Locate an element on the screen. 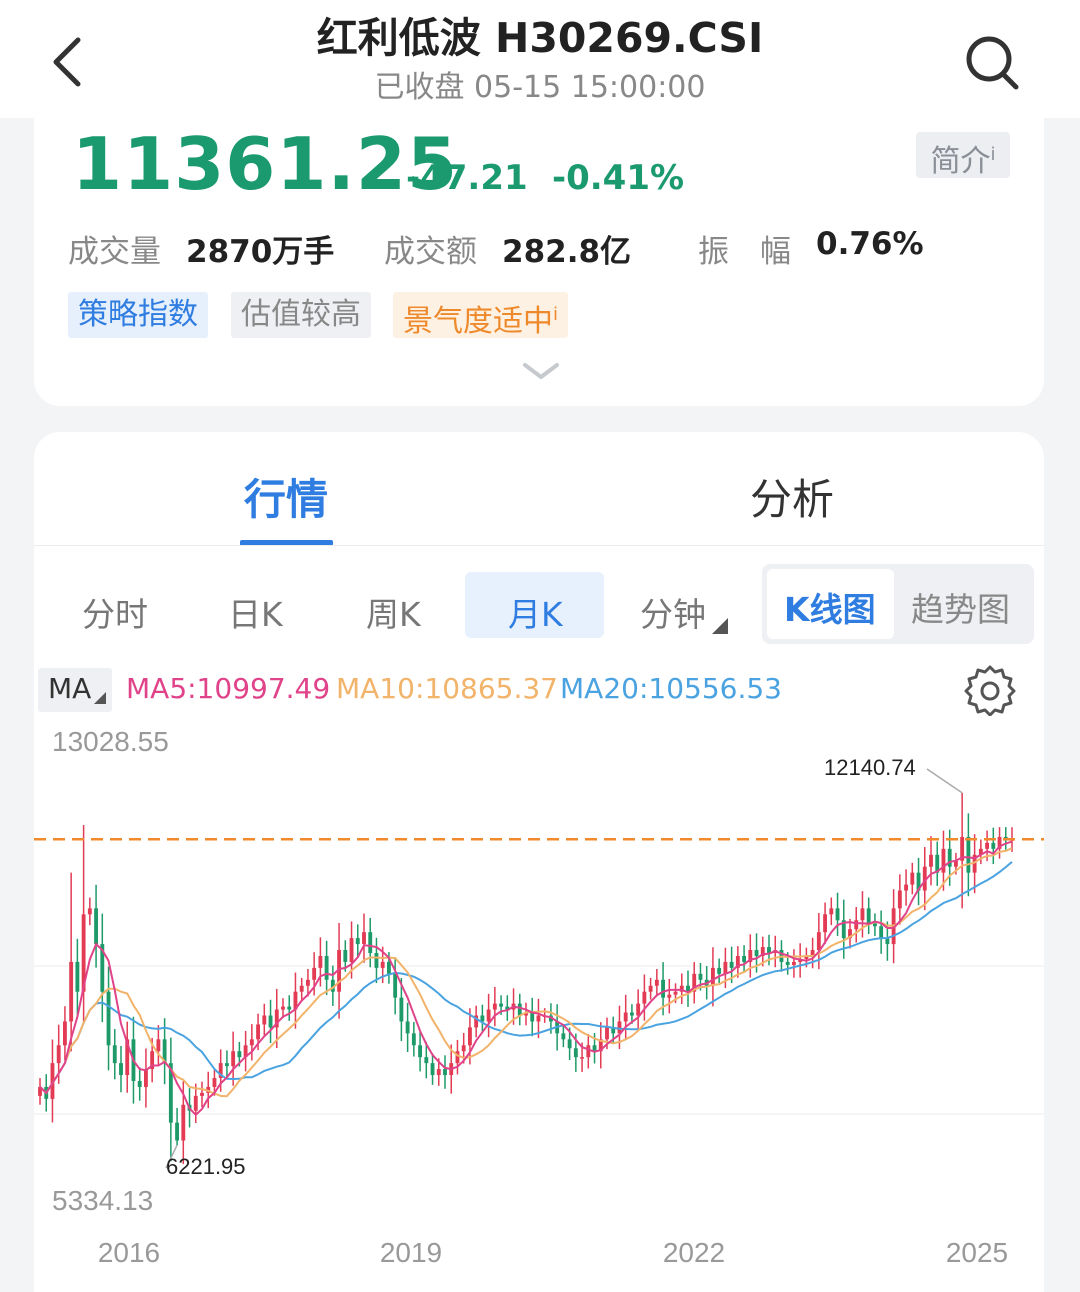 This screenshot has width=1080, height=1292. mode-trend: 趋势图 is located at coordinates (960, 607).